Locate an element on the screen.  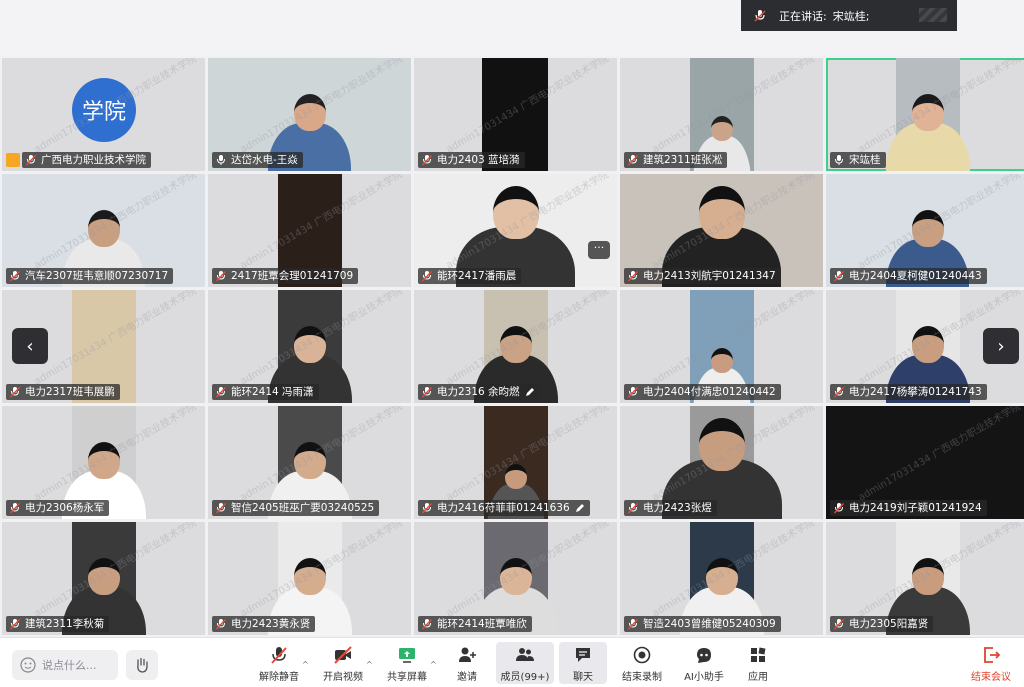
participant-tile: admin17031434 广西电力职业技术学院 8548 能环2414 冯雨潇 is located at coordinates (309, 346).